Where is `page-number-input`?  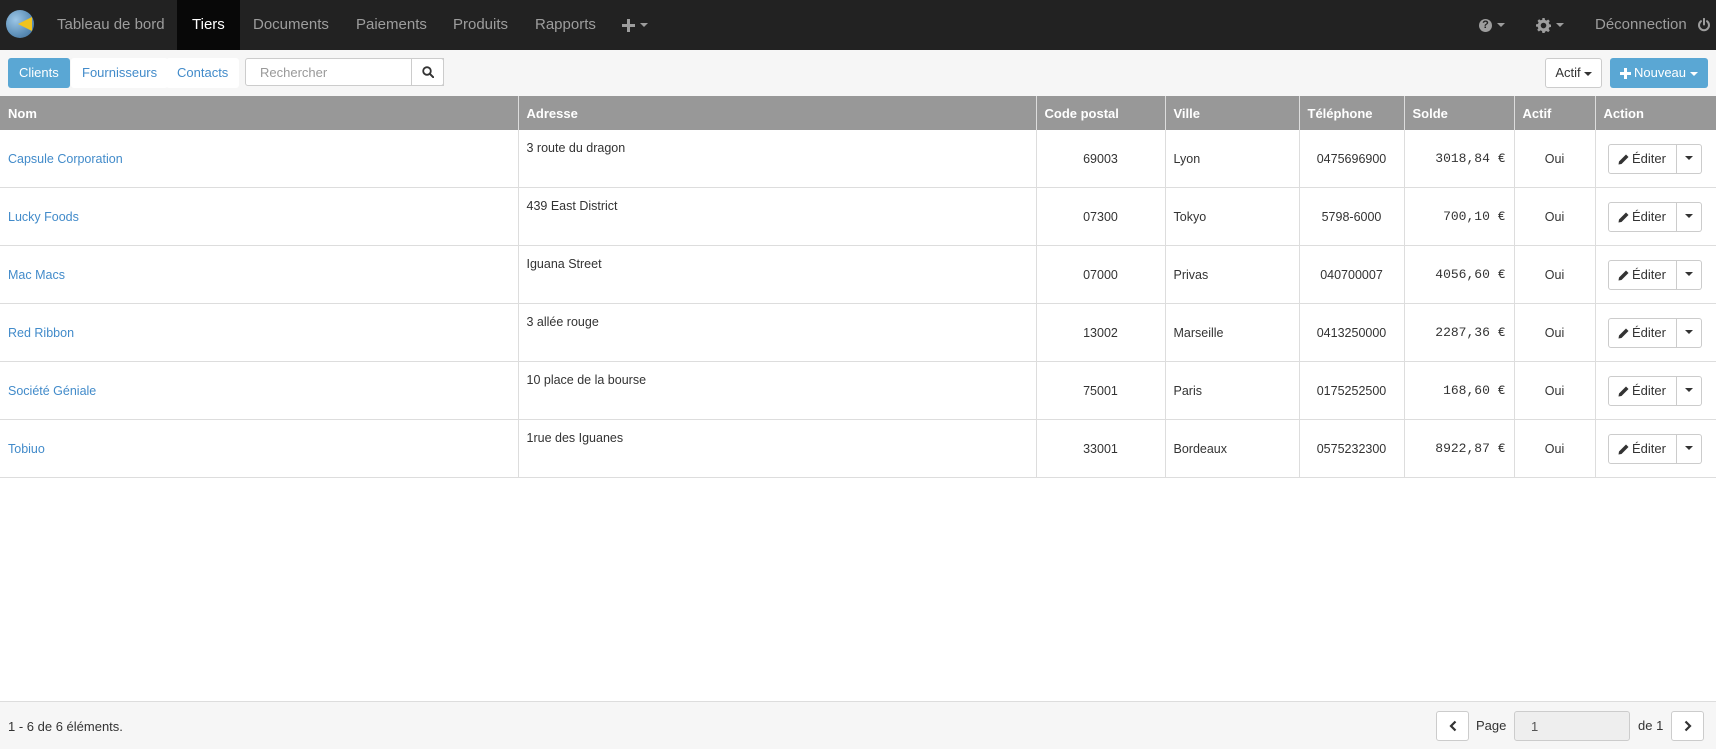
page-number-input is located at coordinates (1572, 726).